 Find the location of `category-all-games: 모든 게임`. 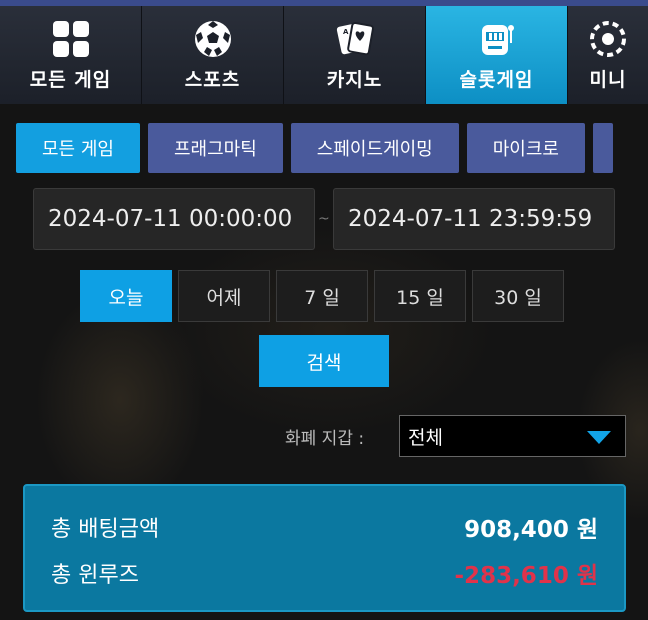

category-all-games: 모든 게임 is located at coordinates (71, 55).